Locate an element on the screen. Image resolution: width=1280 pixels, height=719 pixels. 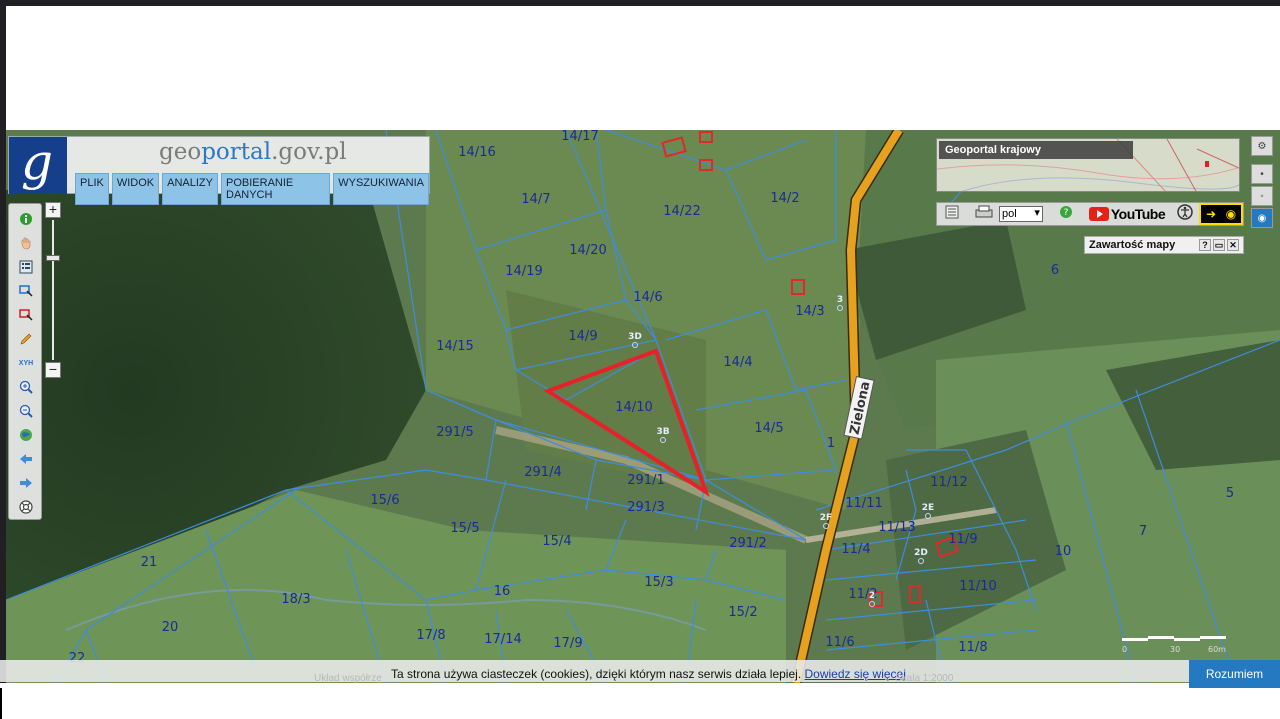
globe-icon is located at coordinates (26, 435).